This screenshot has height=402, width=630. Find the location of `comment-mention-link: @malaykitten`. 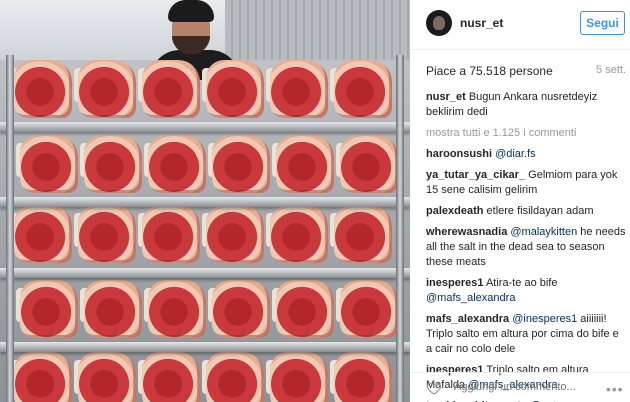

comment-mention-link: @malaykitten is located at coordinates (543, 232).